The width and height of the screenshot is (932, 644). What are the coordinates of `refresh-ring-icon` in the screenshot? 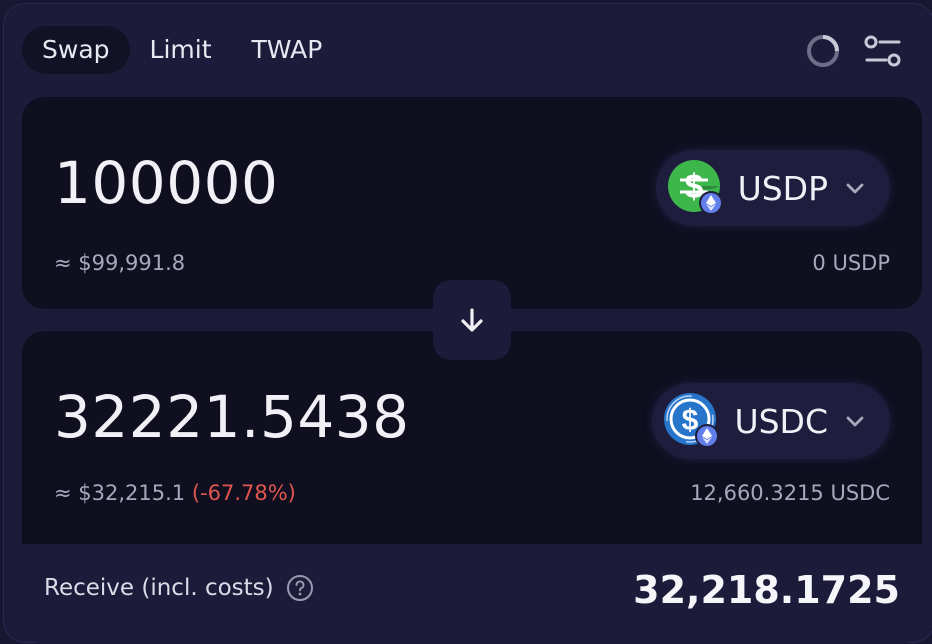 It's located at (823, 51).